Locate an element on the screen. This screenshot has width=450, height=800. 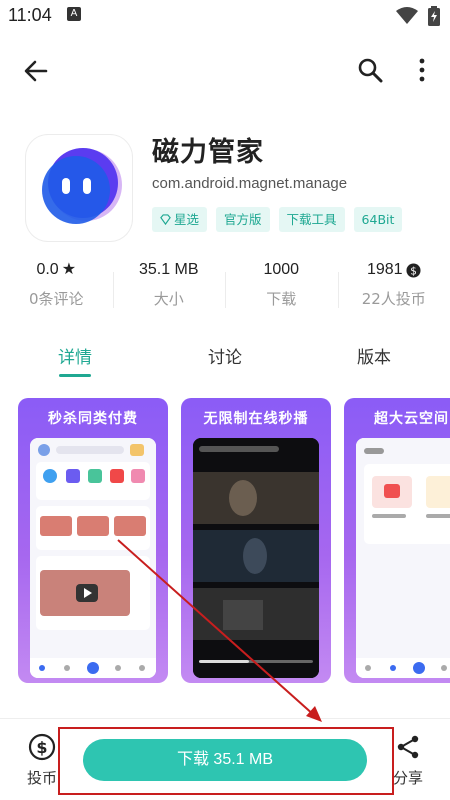
diamond-icon is located at coordinates (165, 219).